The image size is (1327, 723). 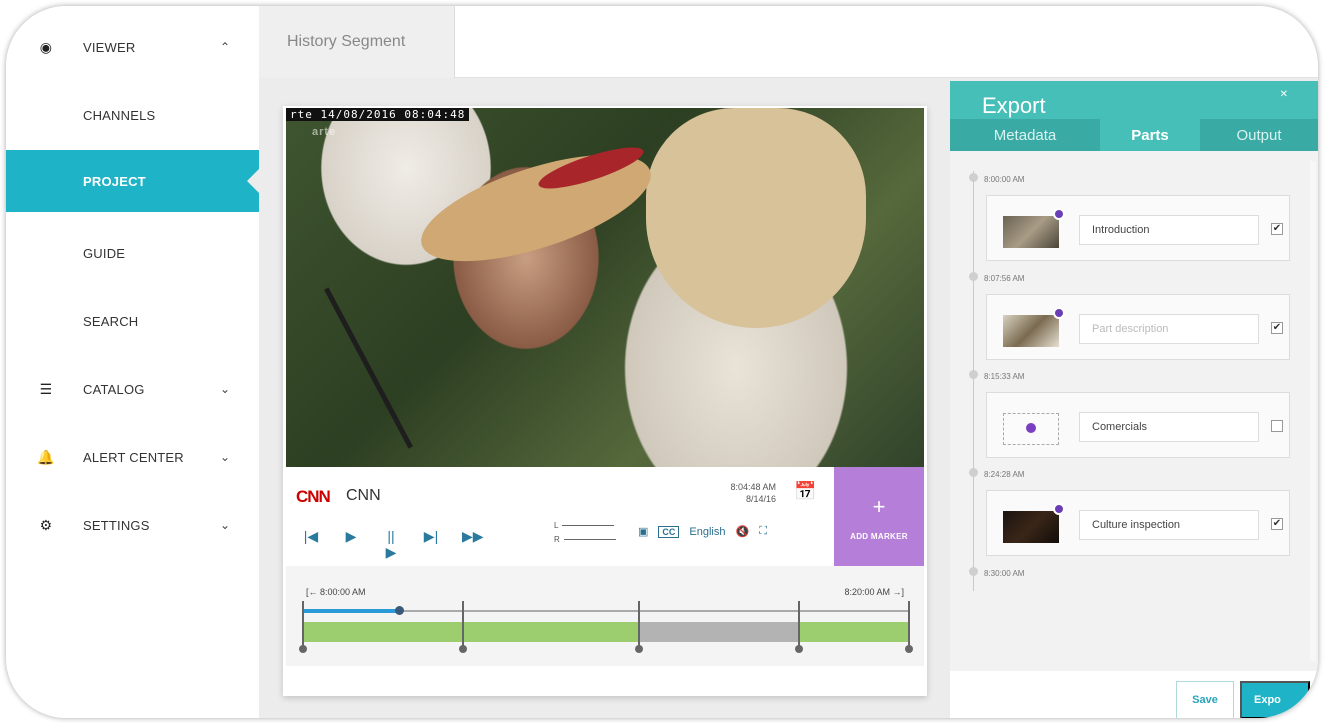 What do you see at coordinates (1277, 426) in the screenshot?
I see `part-checkbox` at bounding box center [1277, 426].